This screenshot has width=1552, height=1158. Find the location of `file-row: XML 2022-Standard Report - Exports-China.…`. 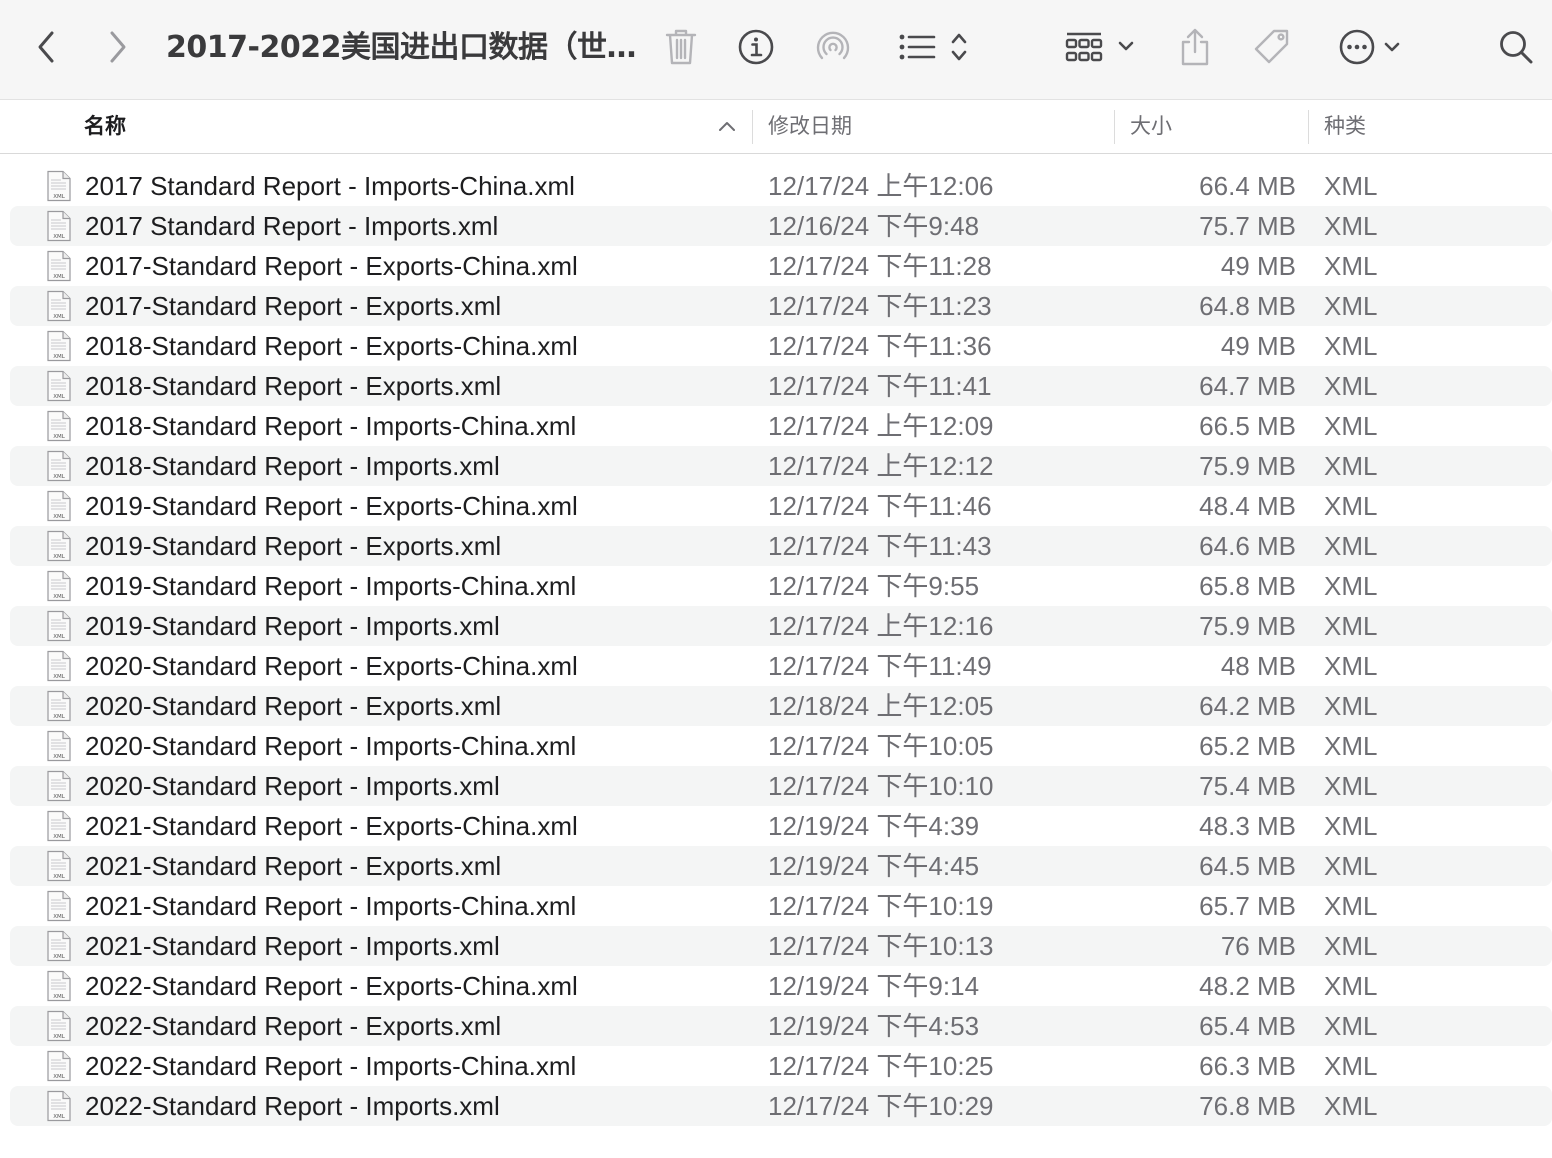

file-row: XML 2022-Standard Report - Exports-China.… is located at coordinates (781, 986).